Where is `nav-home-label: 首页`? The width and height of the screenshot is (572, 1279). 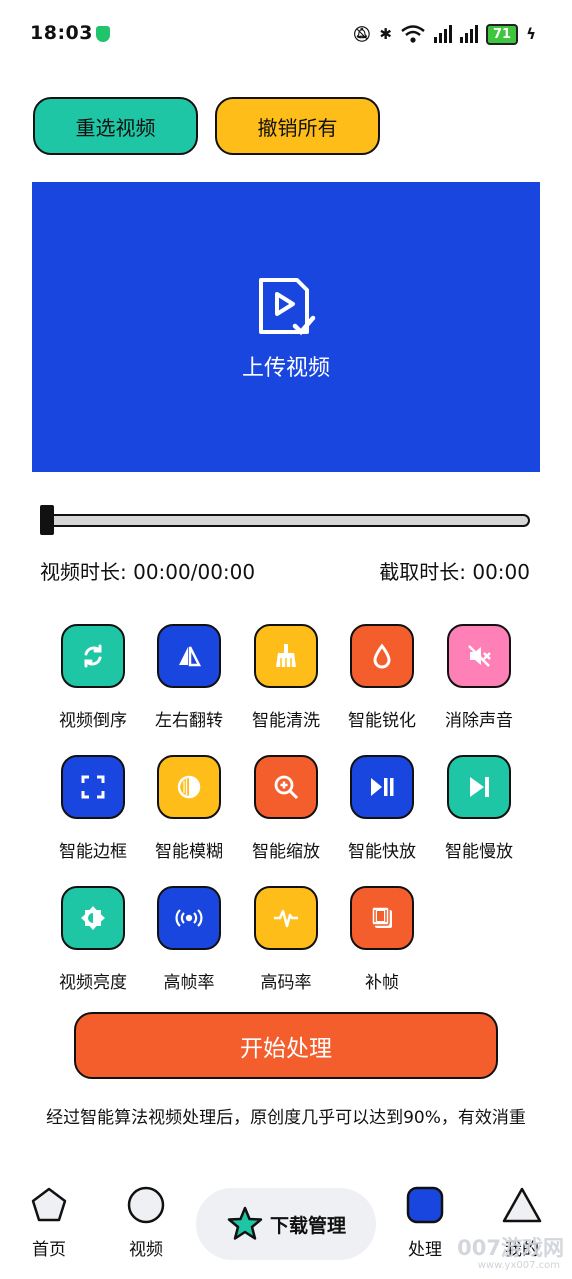
nav-home-label: 首页 is located at coordinates (49, 1250).